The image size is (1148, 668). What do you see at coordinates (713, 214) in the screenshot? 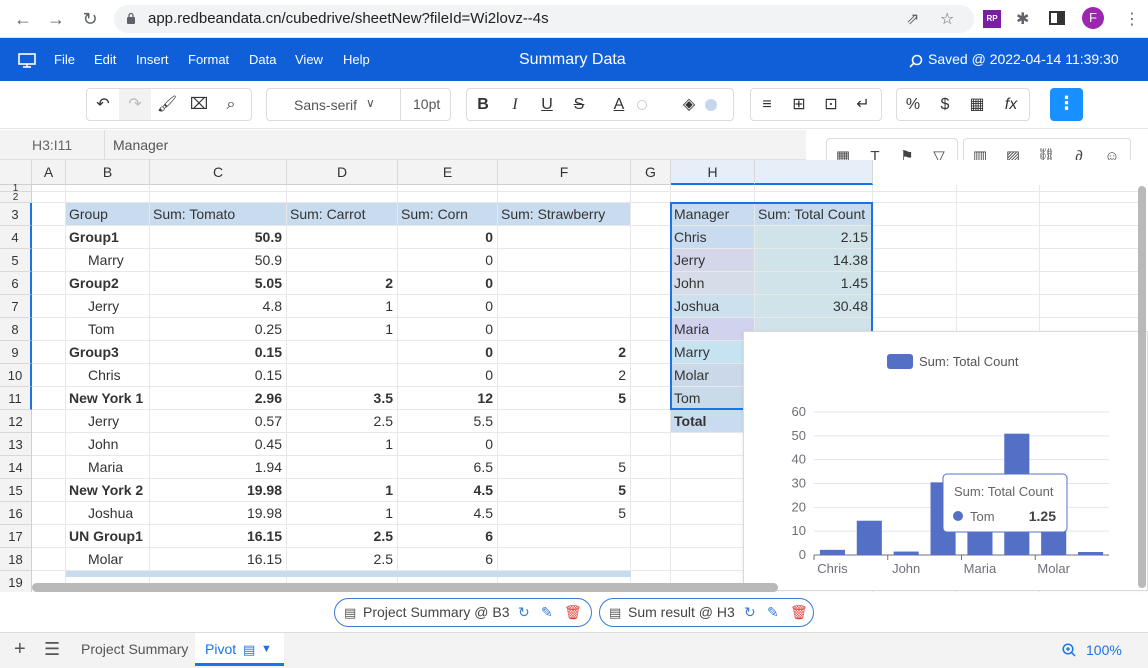
I see `pivot2-header-manager: Manager` at bounding box center [713, 214].